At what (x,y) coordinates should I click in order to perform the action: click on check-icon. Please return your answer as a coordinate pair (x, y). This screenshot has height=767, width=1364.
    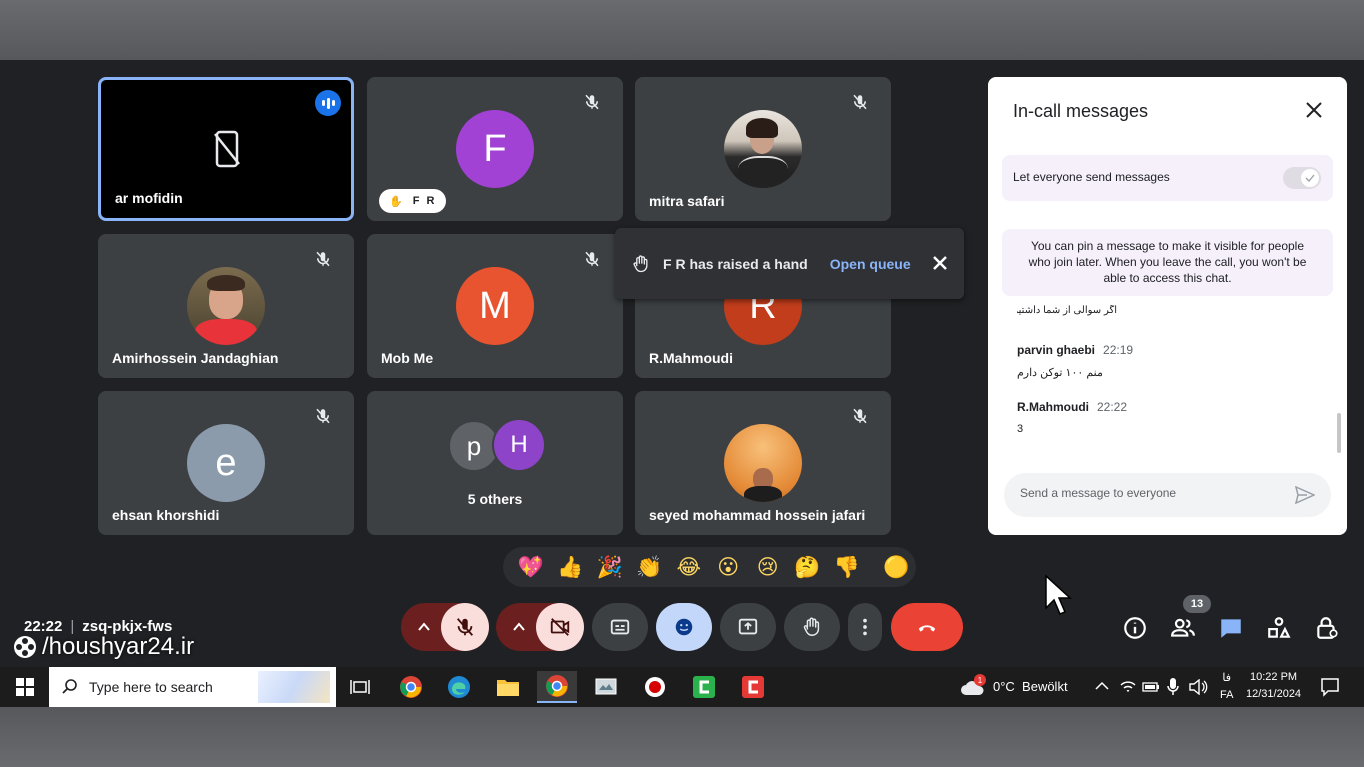
    Looking at the image, I should click on (1310, 178).